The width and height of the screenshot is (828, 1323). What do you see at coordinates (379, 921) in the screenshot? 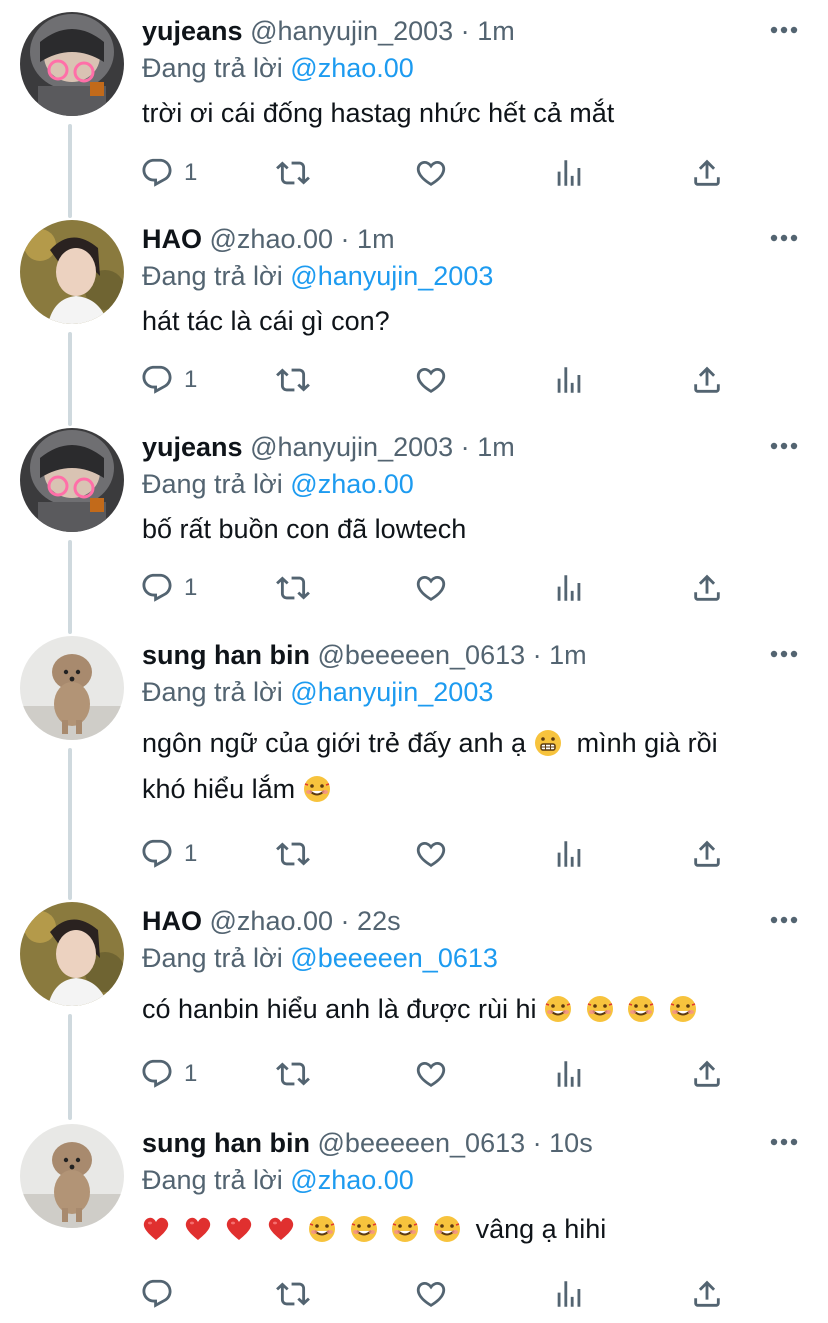
I see `timestamp: 22s` at bounding box center [379, 921].